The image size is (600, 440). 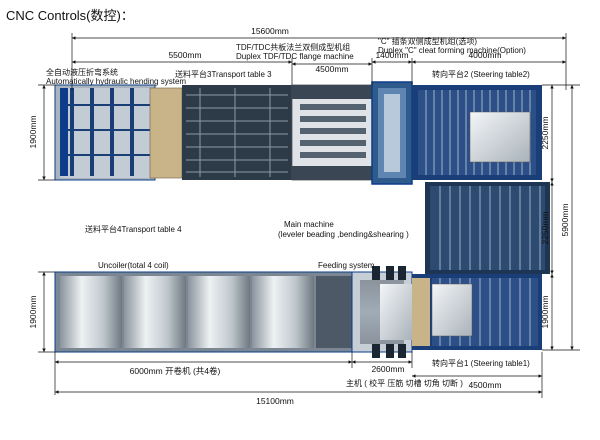 I want to click on tdf-flange-machine, so click(x=332, y=132).